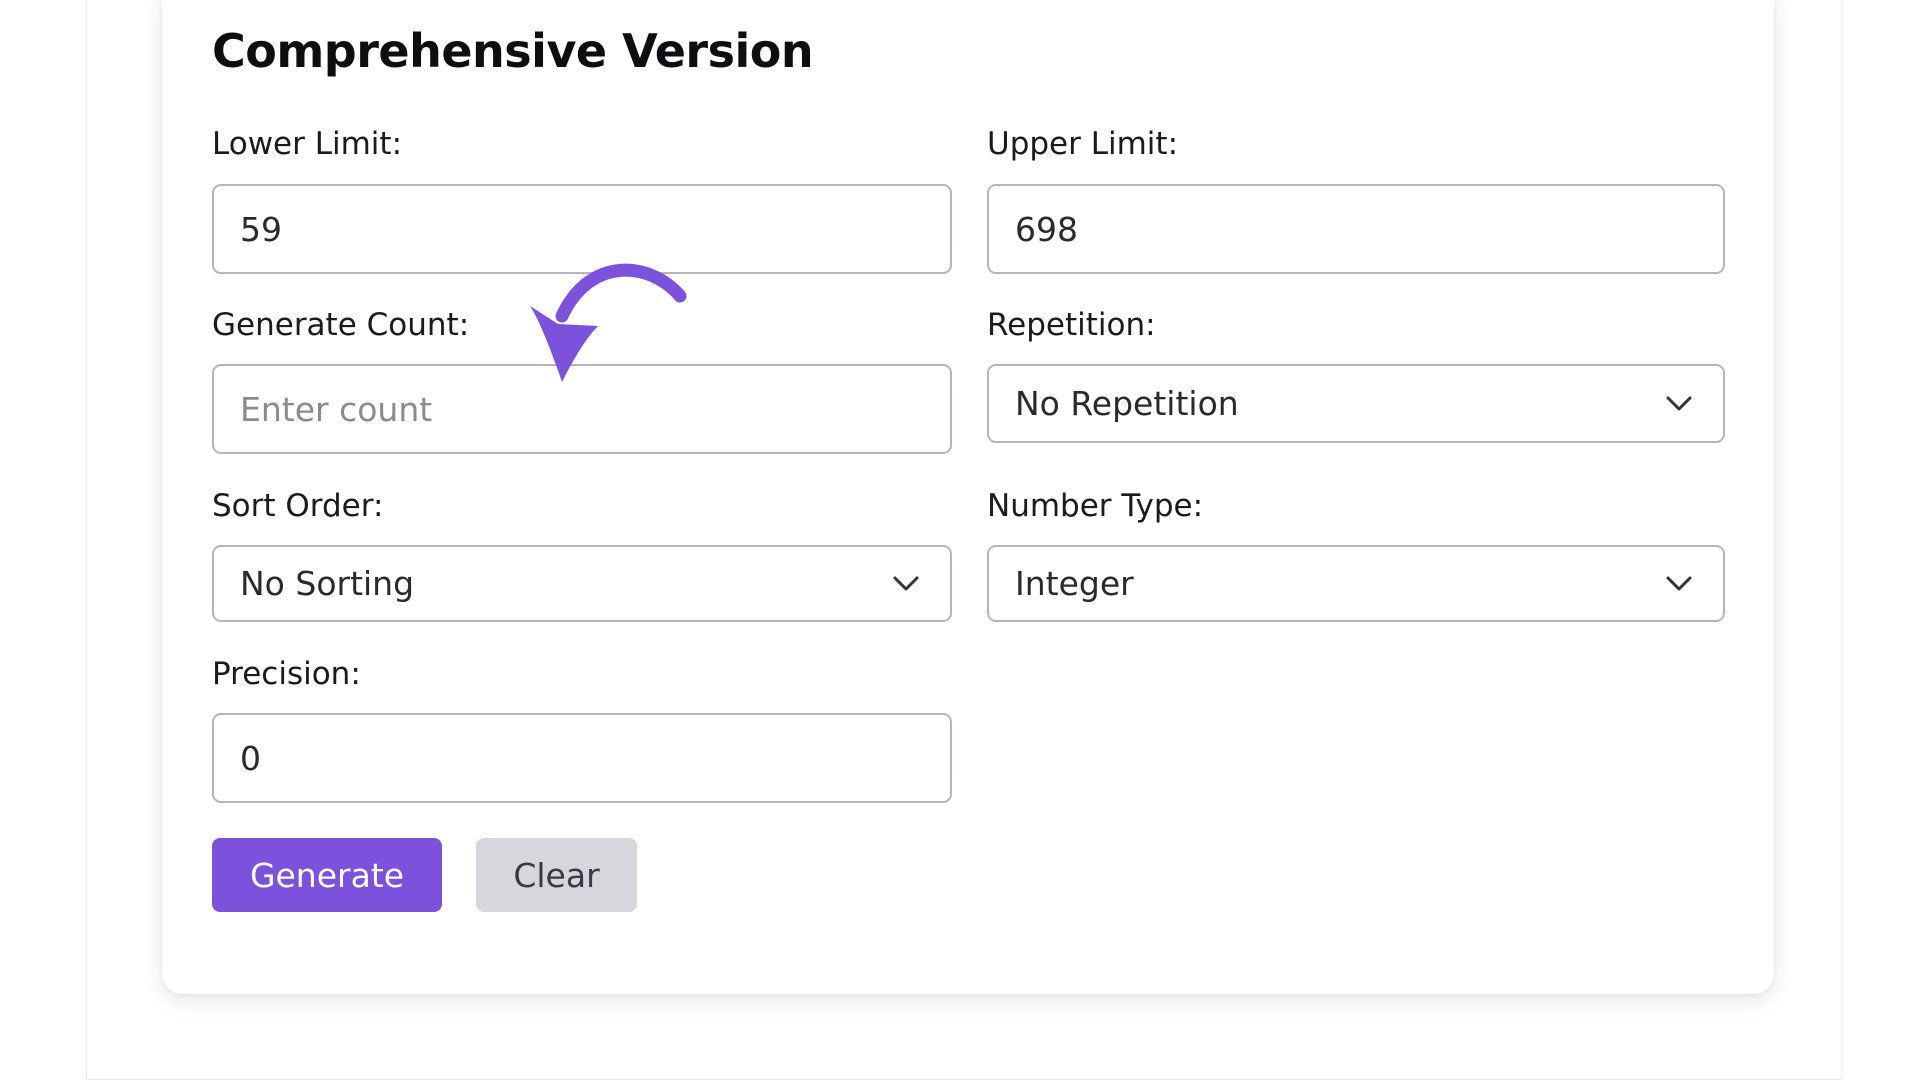  What do you see at coordinates (513, 51) in the screenshot?
I see `page-title: Comprehensive Version` at bounding box center [513, 51].